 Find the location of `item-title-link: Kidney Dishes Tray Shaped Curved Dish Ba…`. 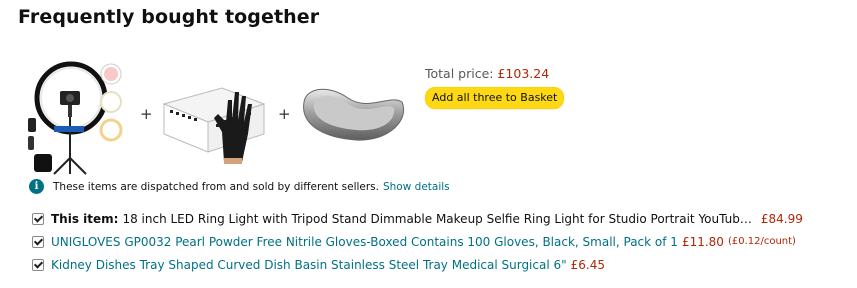

item-title-link: Kidney Dishes Tray Shaped Curved Dish Ba… is located at coordinates (309, 265).